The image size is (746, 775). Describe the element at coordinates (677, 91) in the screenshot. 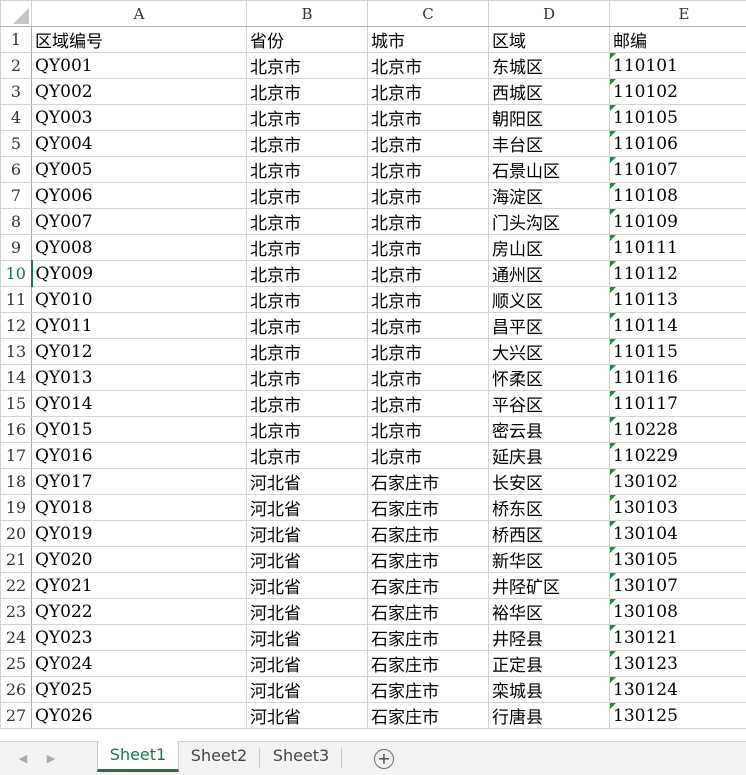

I see `cell-e3: 110102` at that location.